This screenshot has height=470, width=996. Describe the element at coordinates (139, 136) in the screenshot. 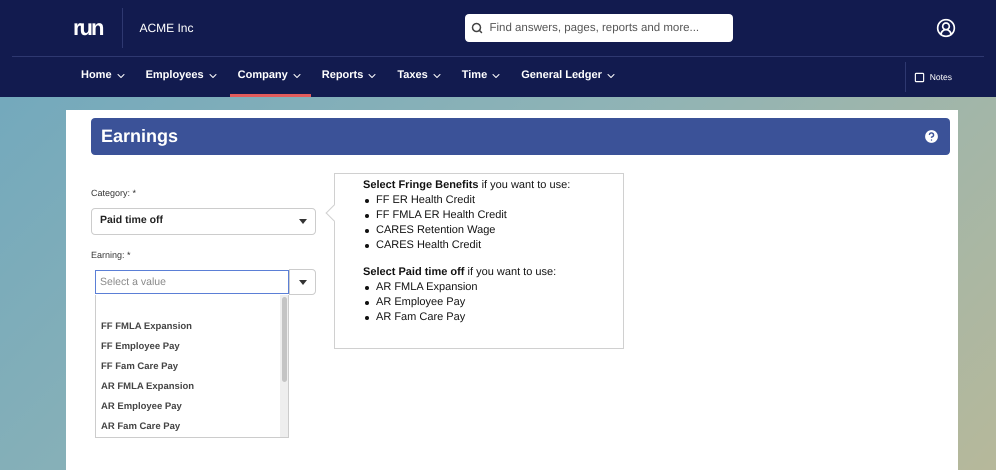

I see `page-title: Earnings` at that location.